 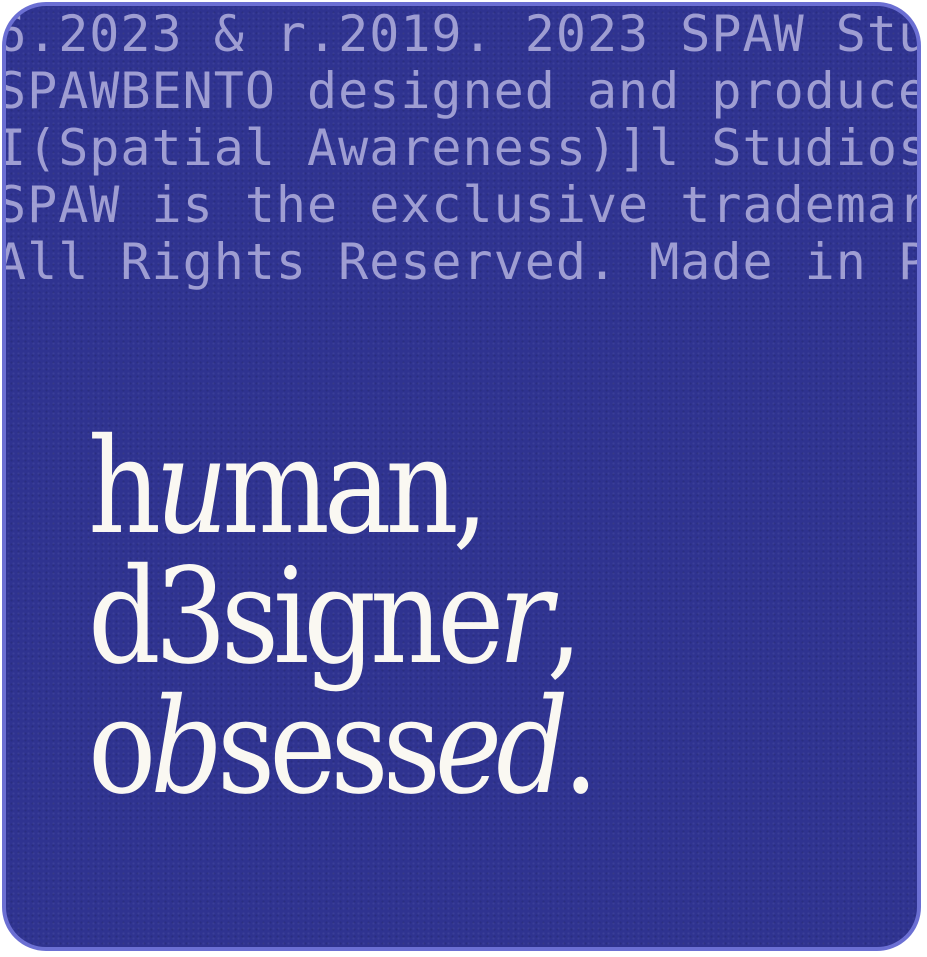 What do you see at coordinates (580, 747) in the screenshot?
I see `headline-fragment: .` at bounding box center [580, 747].